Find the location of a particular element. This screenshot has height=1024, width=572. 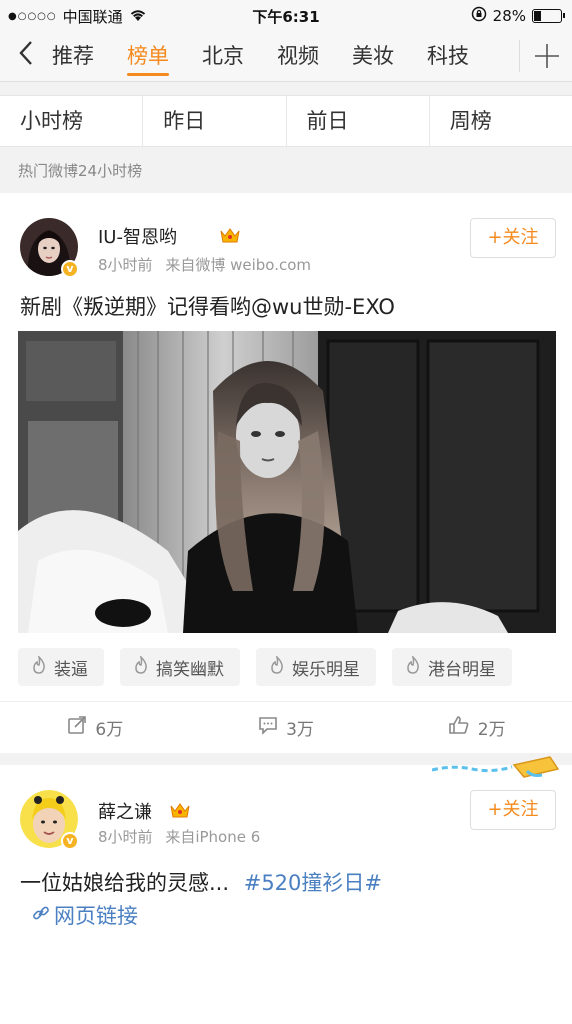

tab-recommend: 推荐 is located at coordinates (73, 56).